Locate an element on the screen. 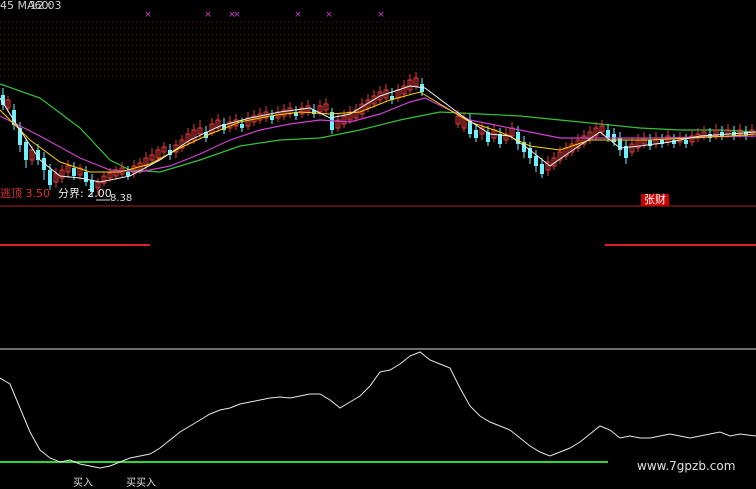 The height and width of the screenshot is (489, 756). boundary-label: 分界: 2.00 is located at coordinates (85, 193).